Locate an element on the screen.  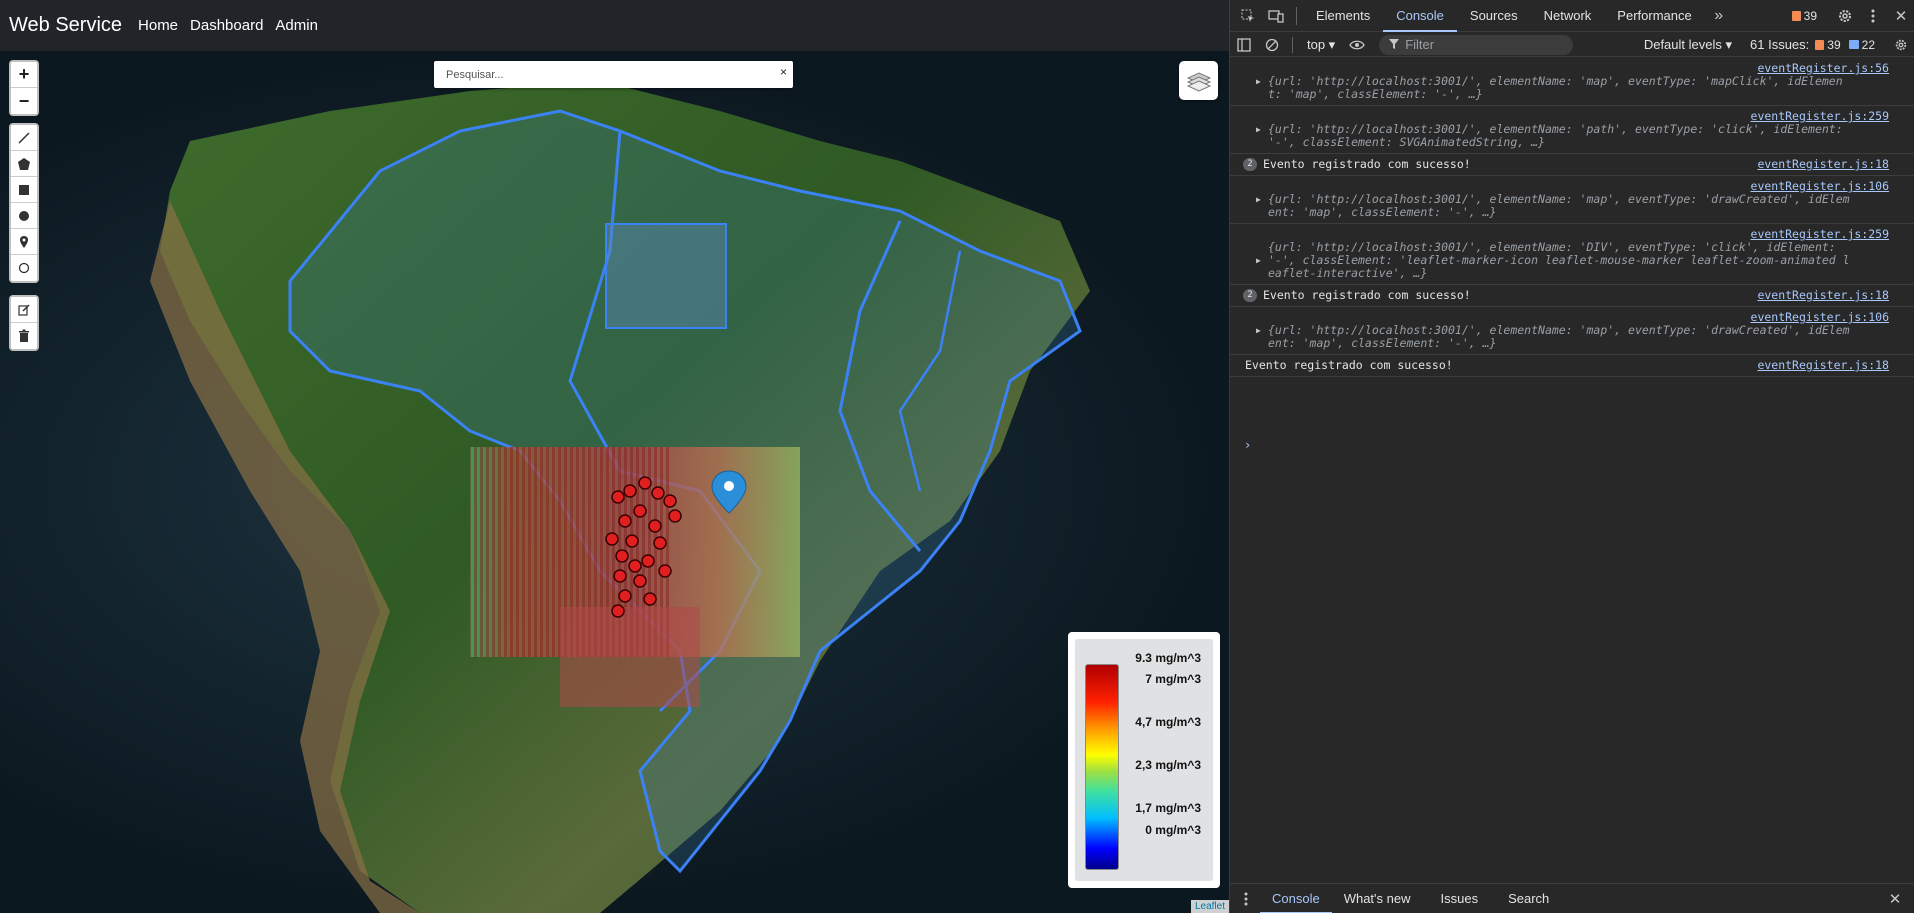
tab-performance: Performance is located at coordinates (1654, 16).